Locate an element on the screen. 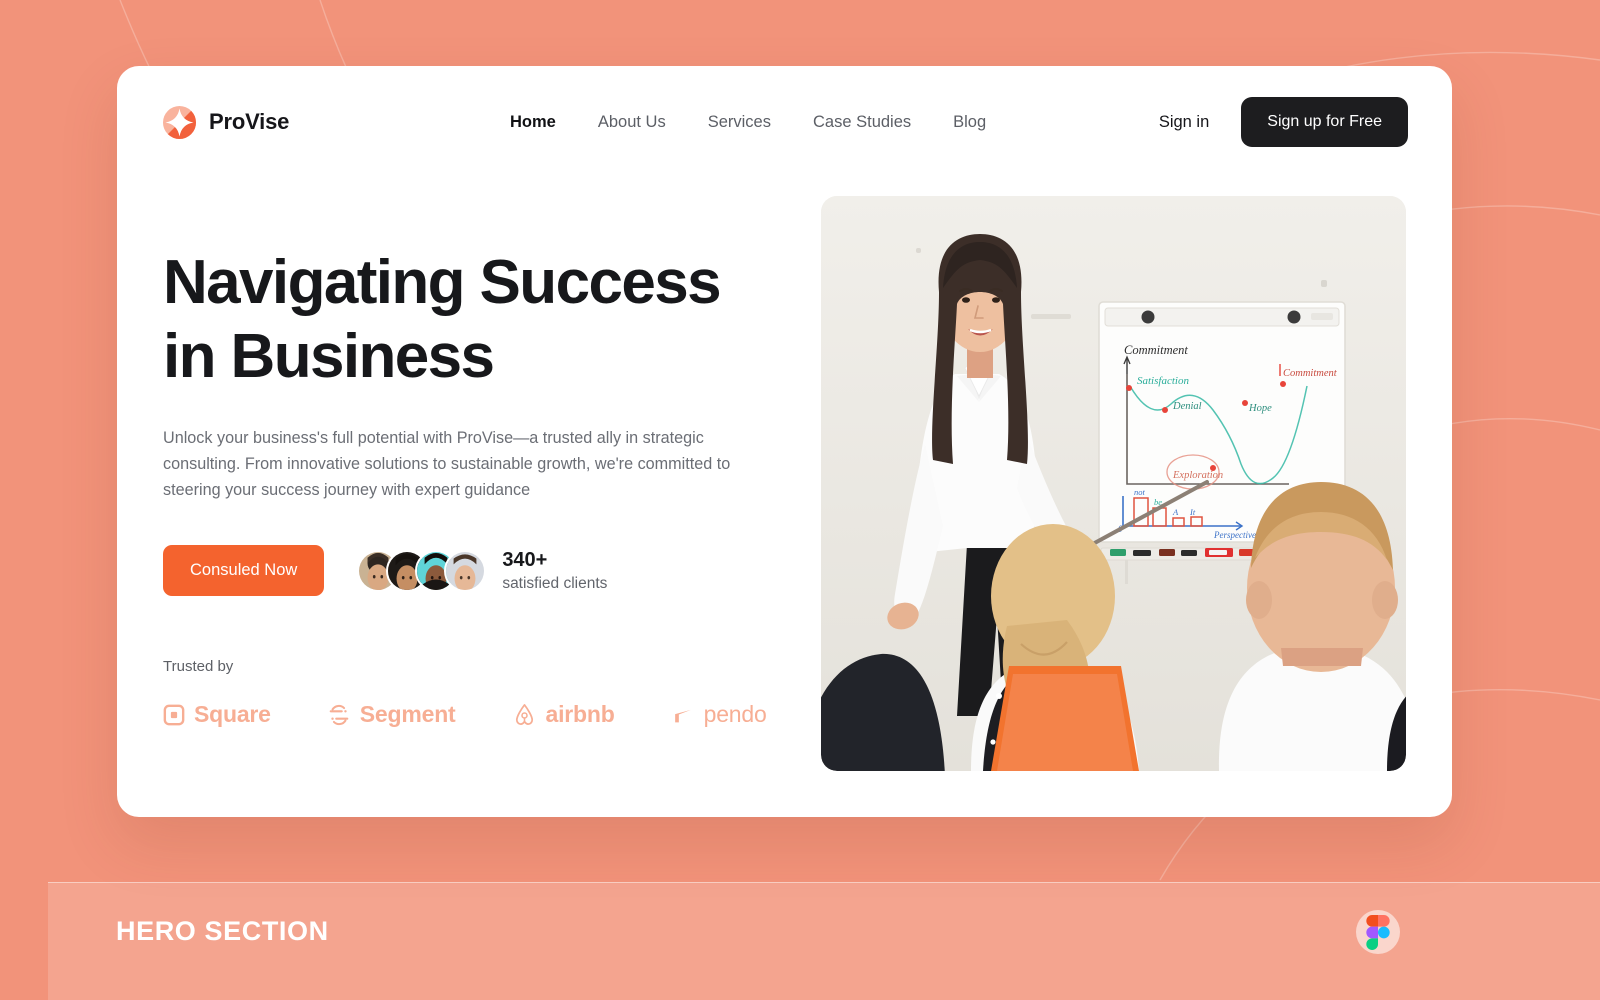 The image size is (1600, 1000). page-title: Navigating Success in Business is located at coordinates (442, 320).